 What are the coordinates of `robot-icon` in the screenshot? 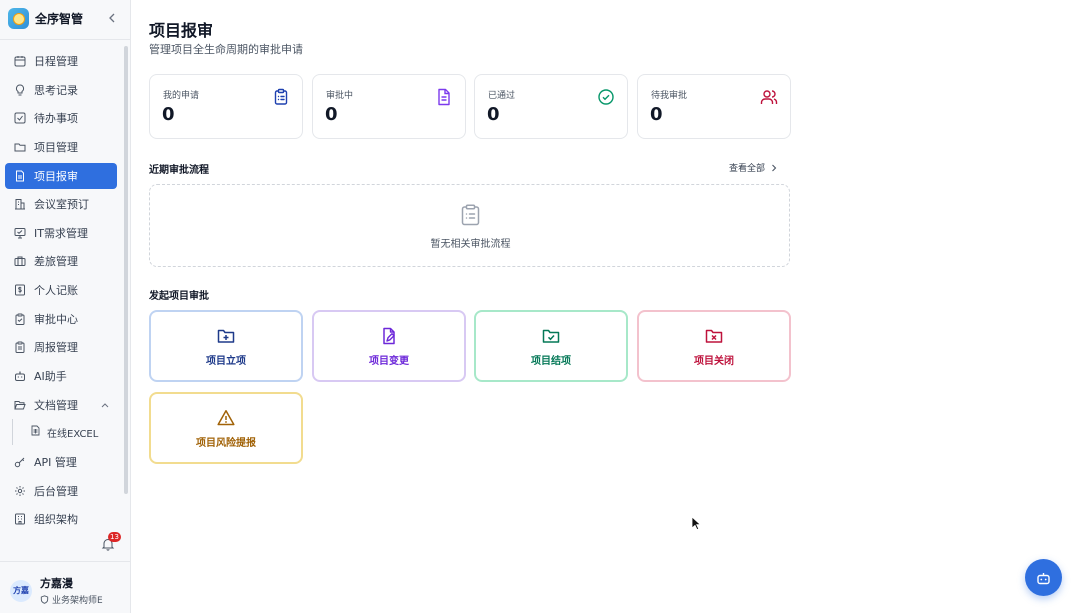 It's located at (19, 376).